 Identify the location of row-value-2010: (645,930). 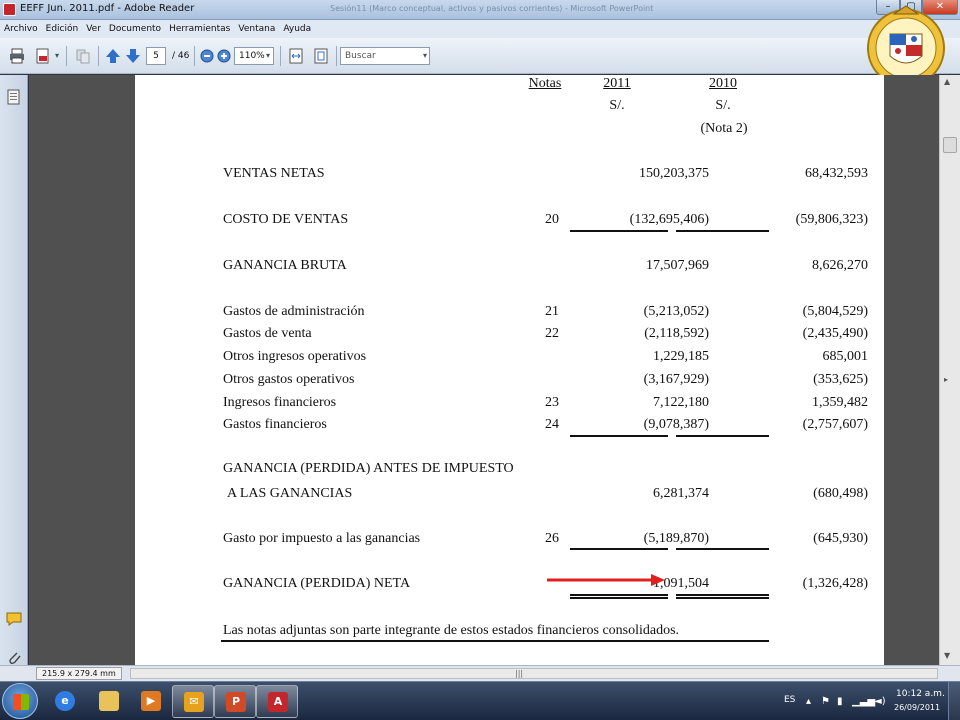
(840, 538).